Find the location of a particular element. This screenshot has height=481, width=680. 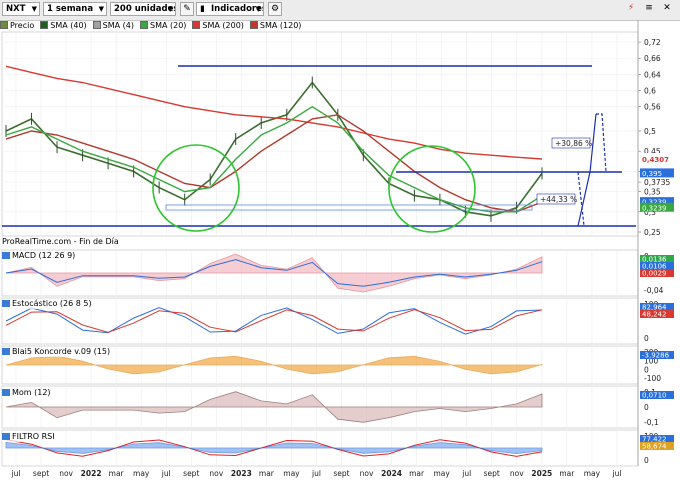

panel-frame is located at coordinates (320, 321).